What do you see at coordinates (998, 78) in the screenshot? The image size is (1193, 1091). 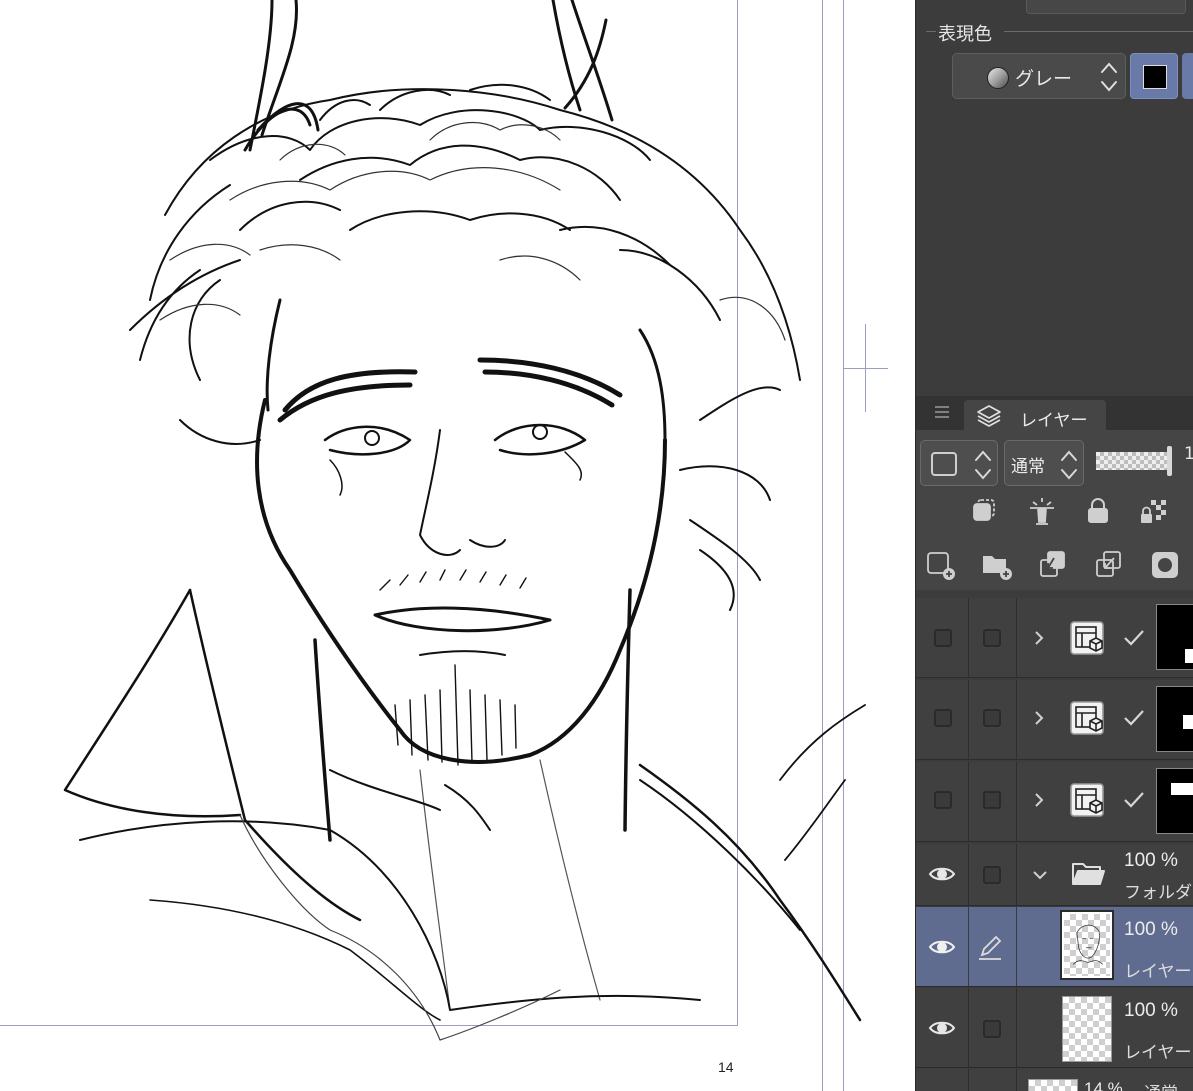 I see `gray-color-icon` at bounding box center [998, 78].